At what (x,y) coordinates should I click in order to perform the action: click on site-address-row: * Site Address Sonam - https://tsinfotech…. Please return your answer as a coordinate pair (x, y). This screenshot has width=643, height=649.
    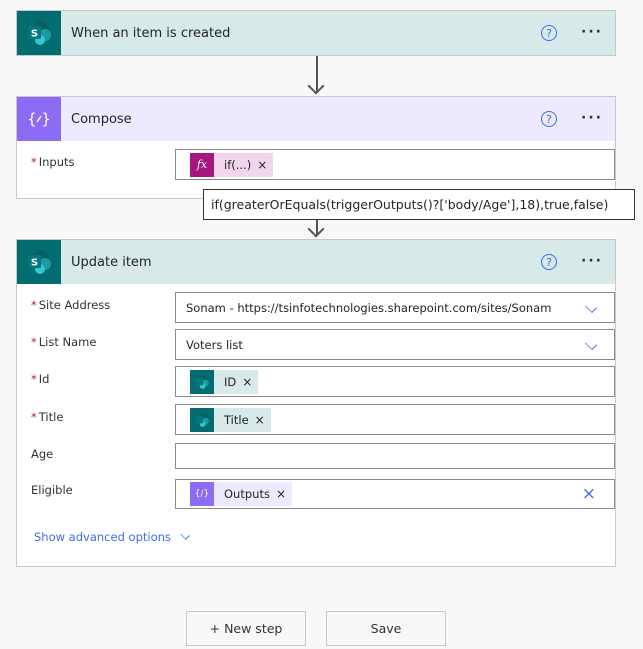
    Looking at the image, I should click on (323, 310).